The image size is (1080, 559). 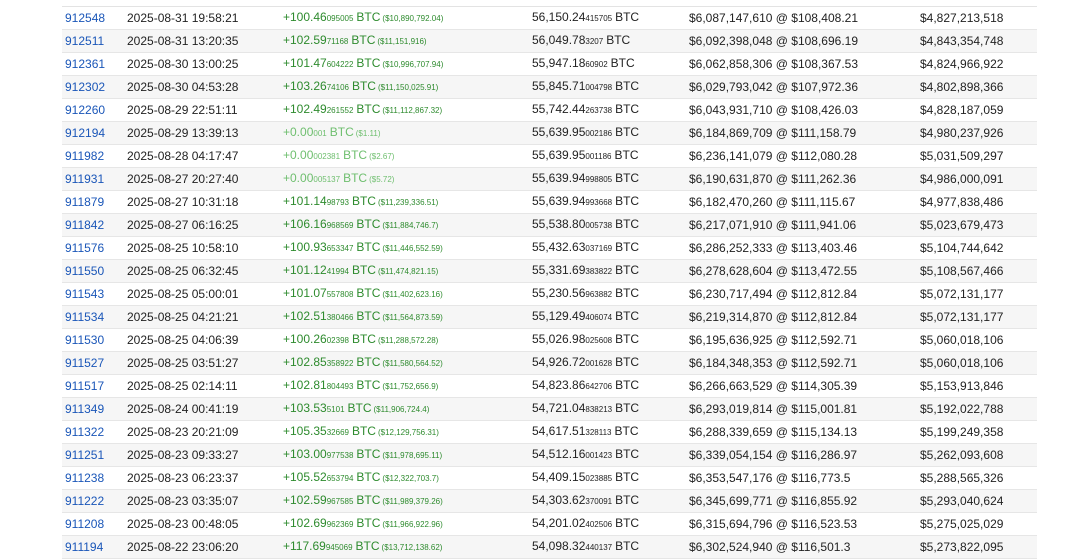 What do you see at coordinates (202, 156) in the screenshot?
I see `time-cell: 2025-08-28 04:17:47` at bounding box center [202, 156].